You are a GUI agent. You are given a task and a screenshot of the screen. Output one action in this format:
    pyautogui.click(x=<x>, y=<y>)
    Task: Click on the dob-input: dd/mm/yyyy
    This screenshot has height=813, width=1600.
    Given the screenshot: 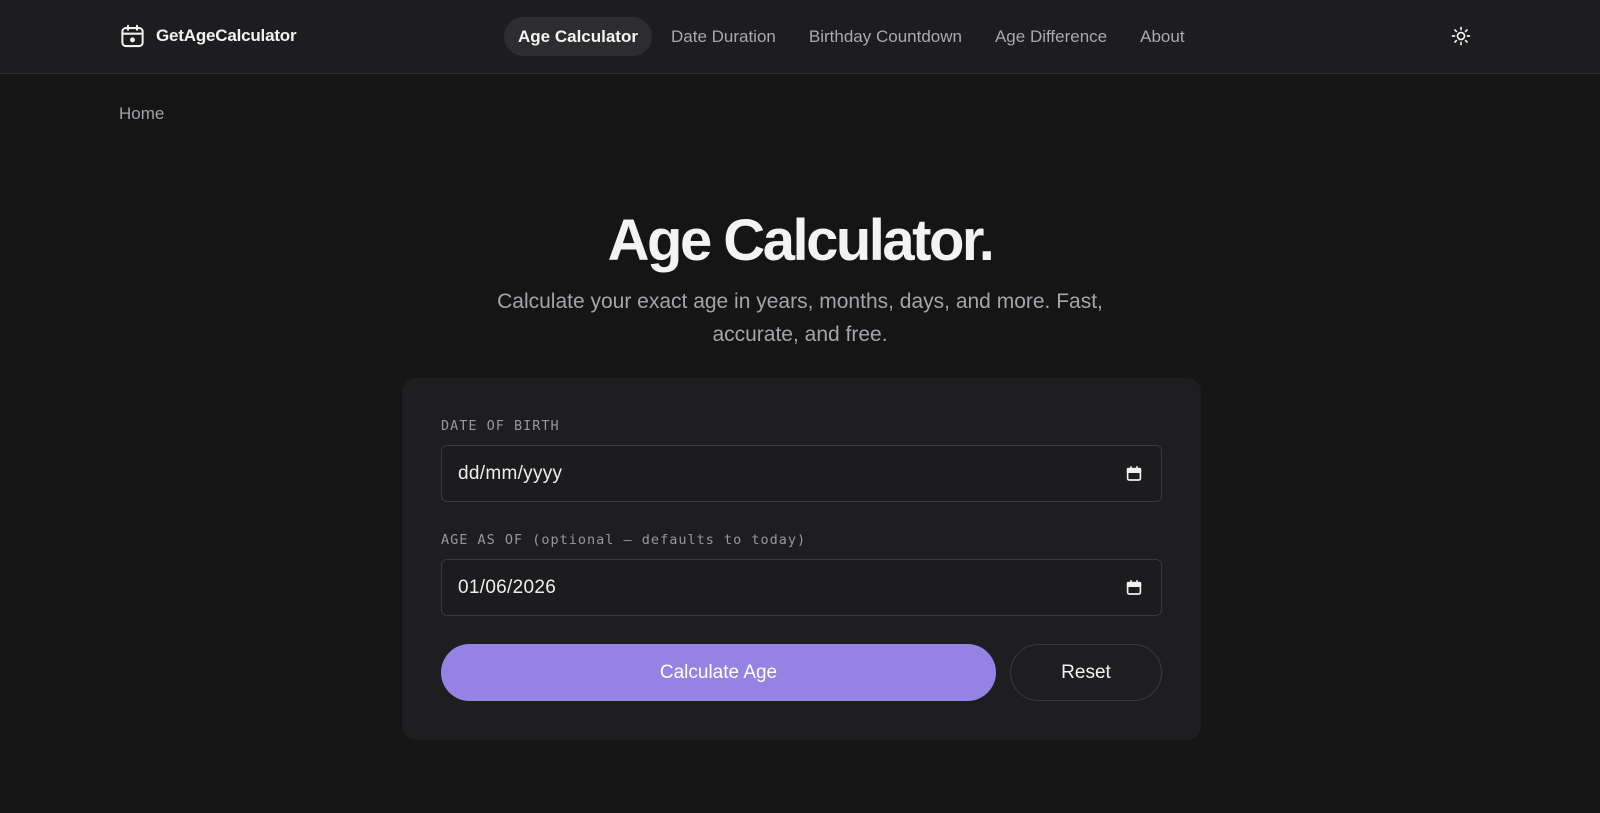 What is the action you would take?
    pyautogui.click(x=801, y=473)
    